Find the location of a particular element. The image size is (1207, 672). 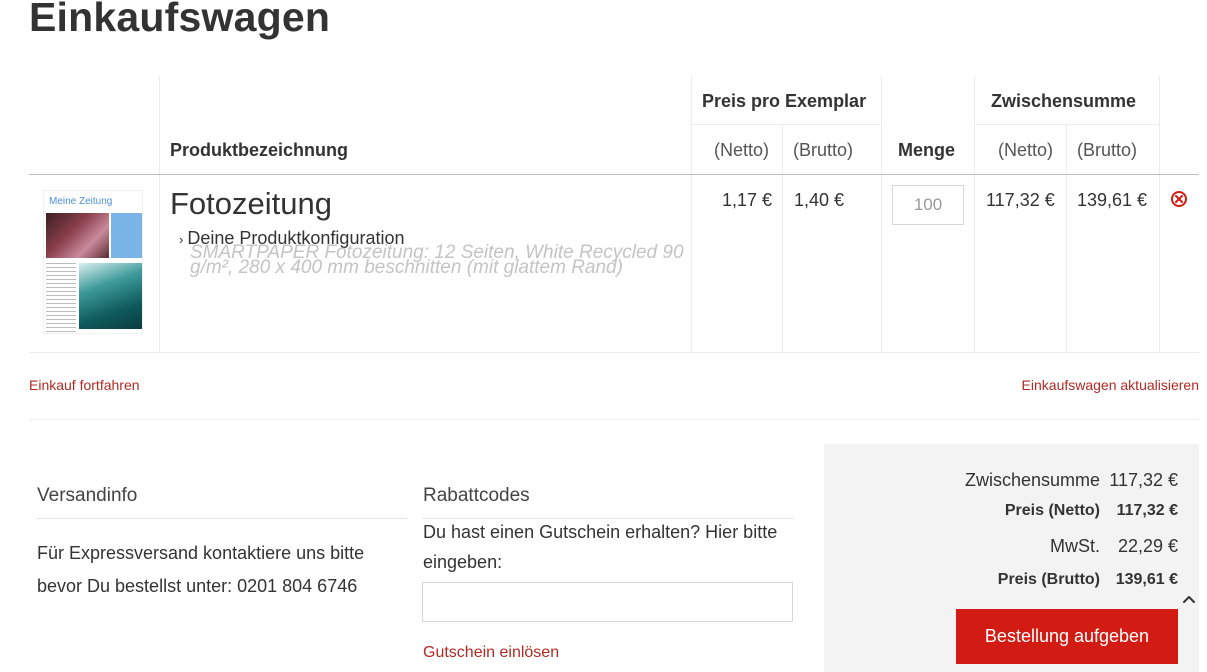

header-price-per-copy: Preis pro Exemplar is located at coordinates (784, 101).